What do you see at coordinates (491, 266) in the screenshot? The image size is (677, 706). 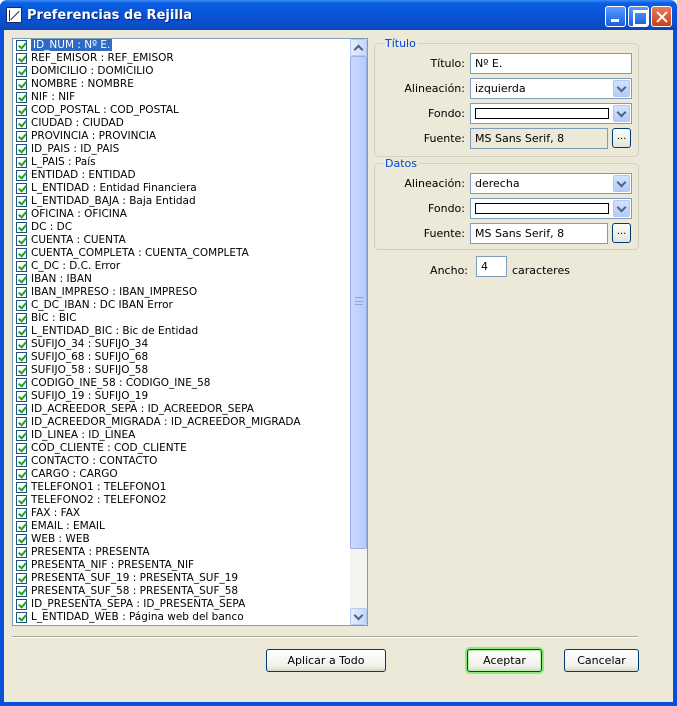 I see `ancho-input: 4` at bounding box center [491, 266].